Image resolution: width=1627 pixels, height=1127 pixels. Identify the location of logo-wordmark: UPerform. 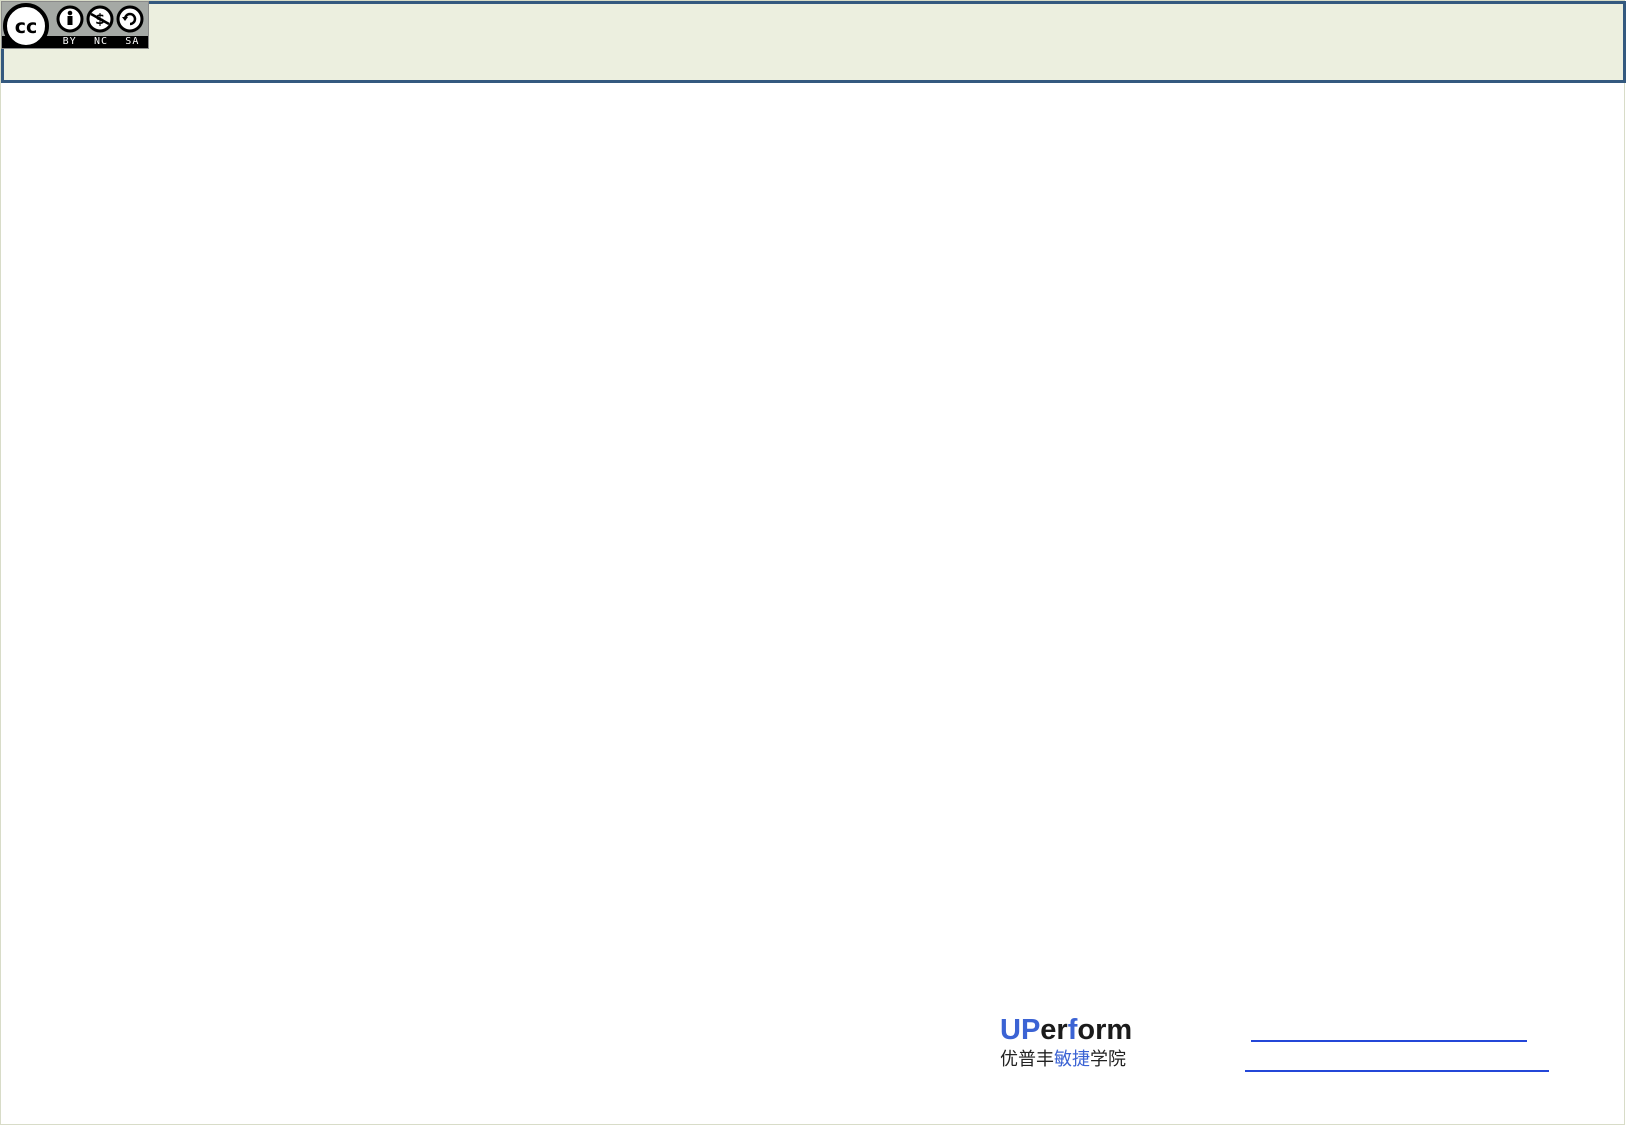
(1066, 1030).